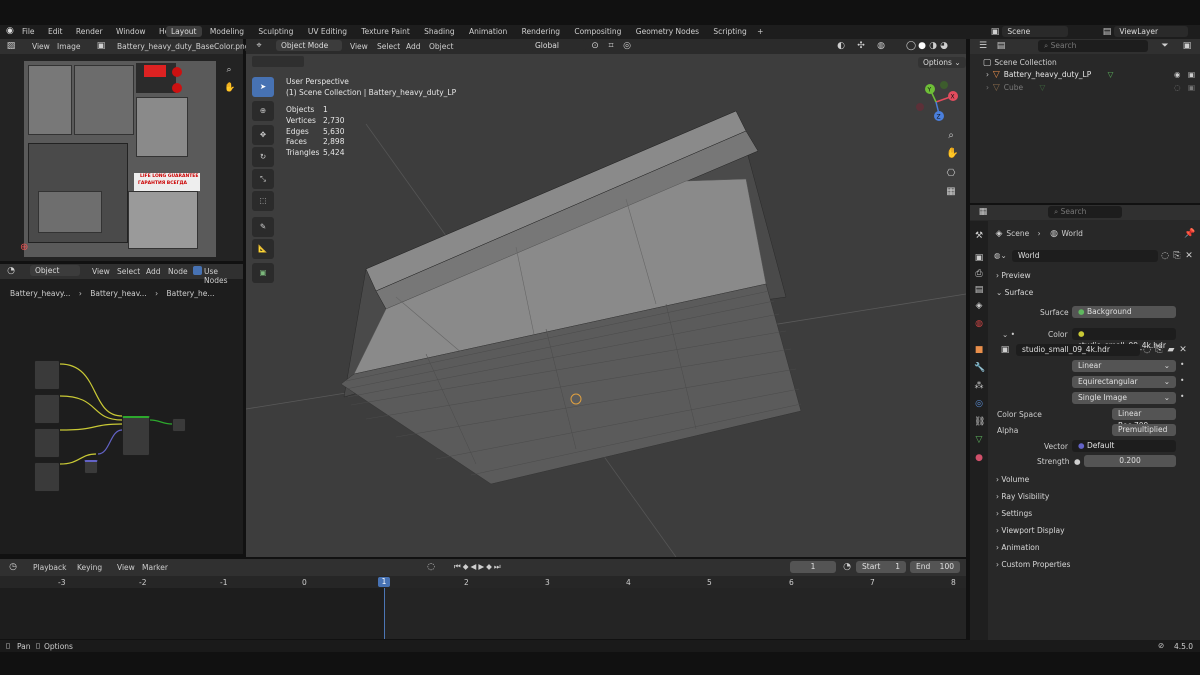 The width and height of the screenshot is (1200, 675). Describe the element at coordinates (1189, 234) in the screenshot. I see `pin-icon: 📌` at that location.